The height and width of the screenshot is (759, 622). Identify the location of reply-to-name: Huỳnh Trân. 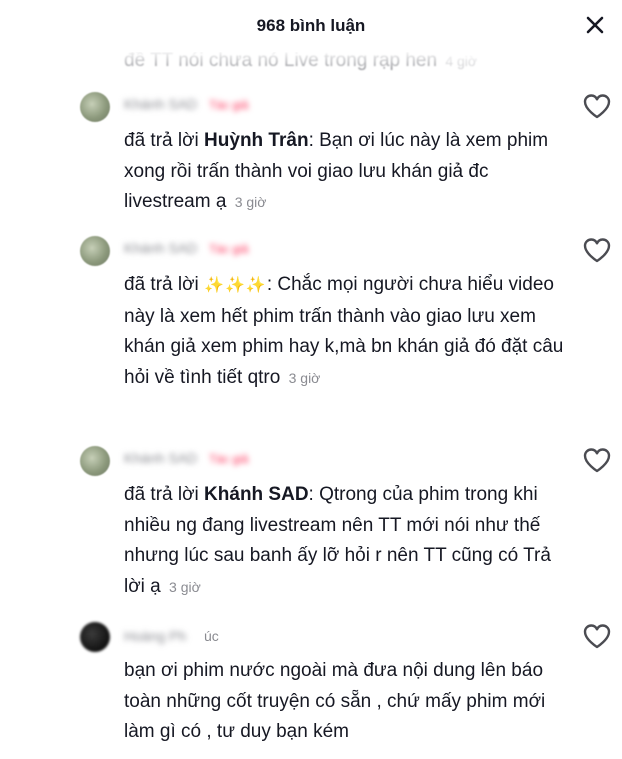
(256, 140).